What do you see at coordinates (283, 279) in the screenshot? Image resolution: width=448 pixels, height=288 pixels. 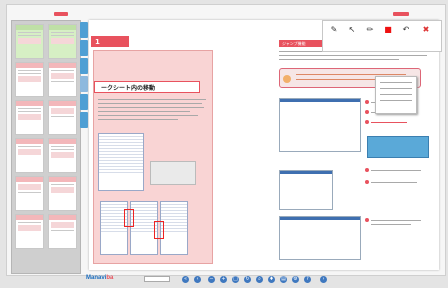 I see `print-icon: ▤` at bounding box center [283, 279].